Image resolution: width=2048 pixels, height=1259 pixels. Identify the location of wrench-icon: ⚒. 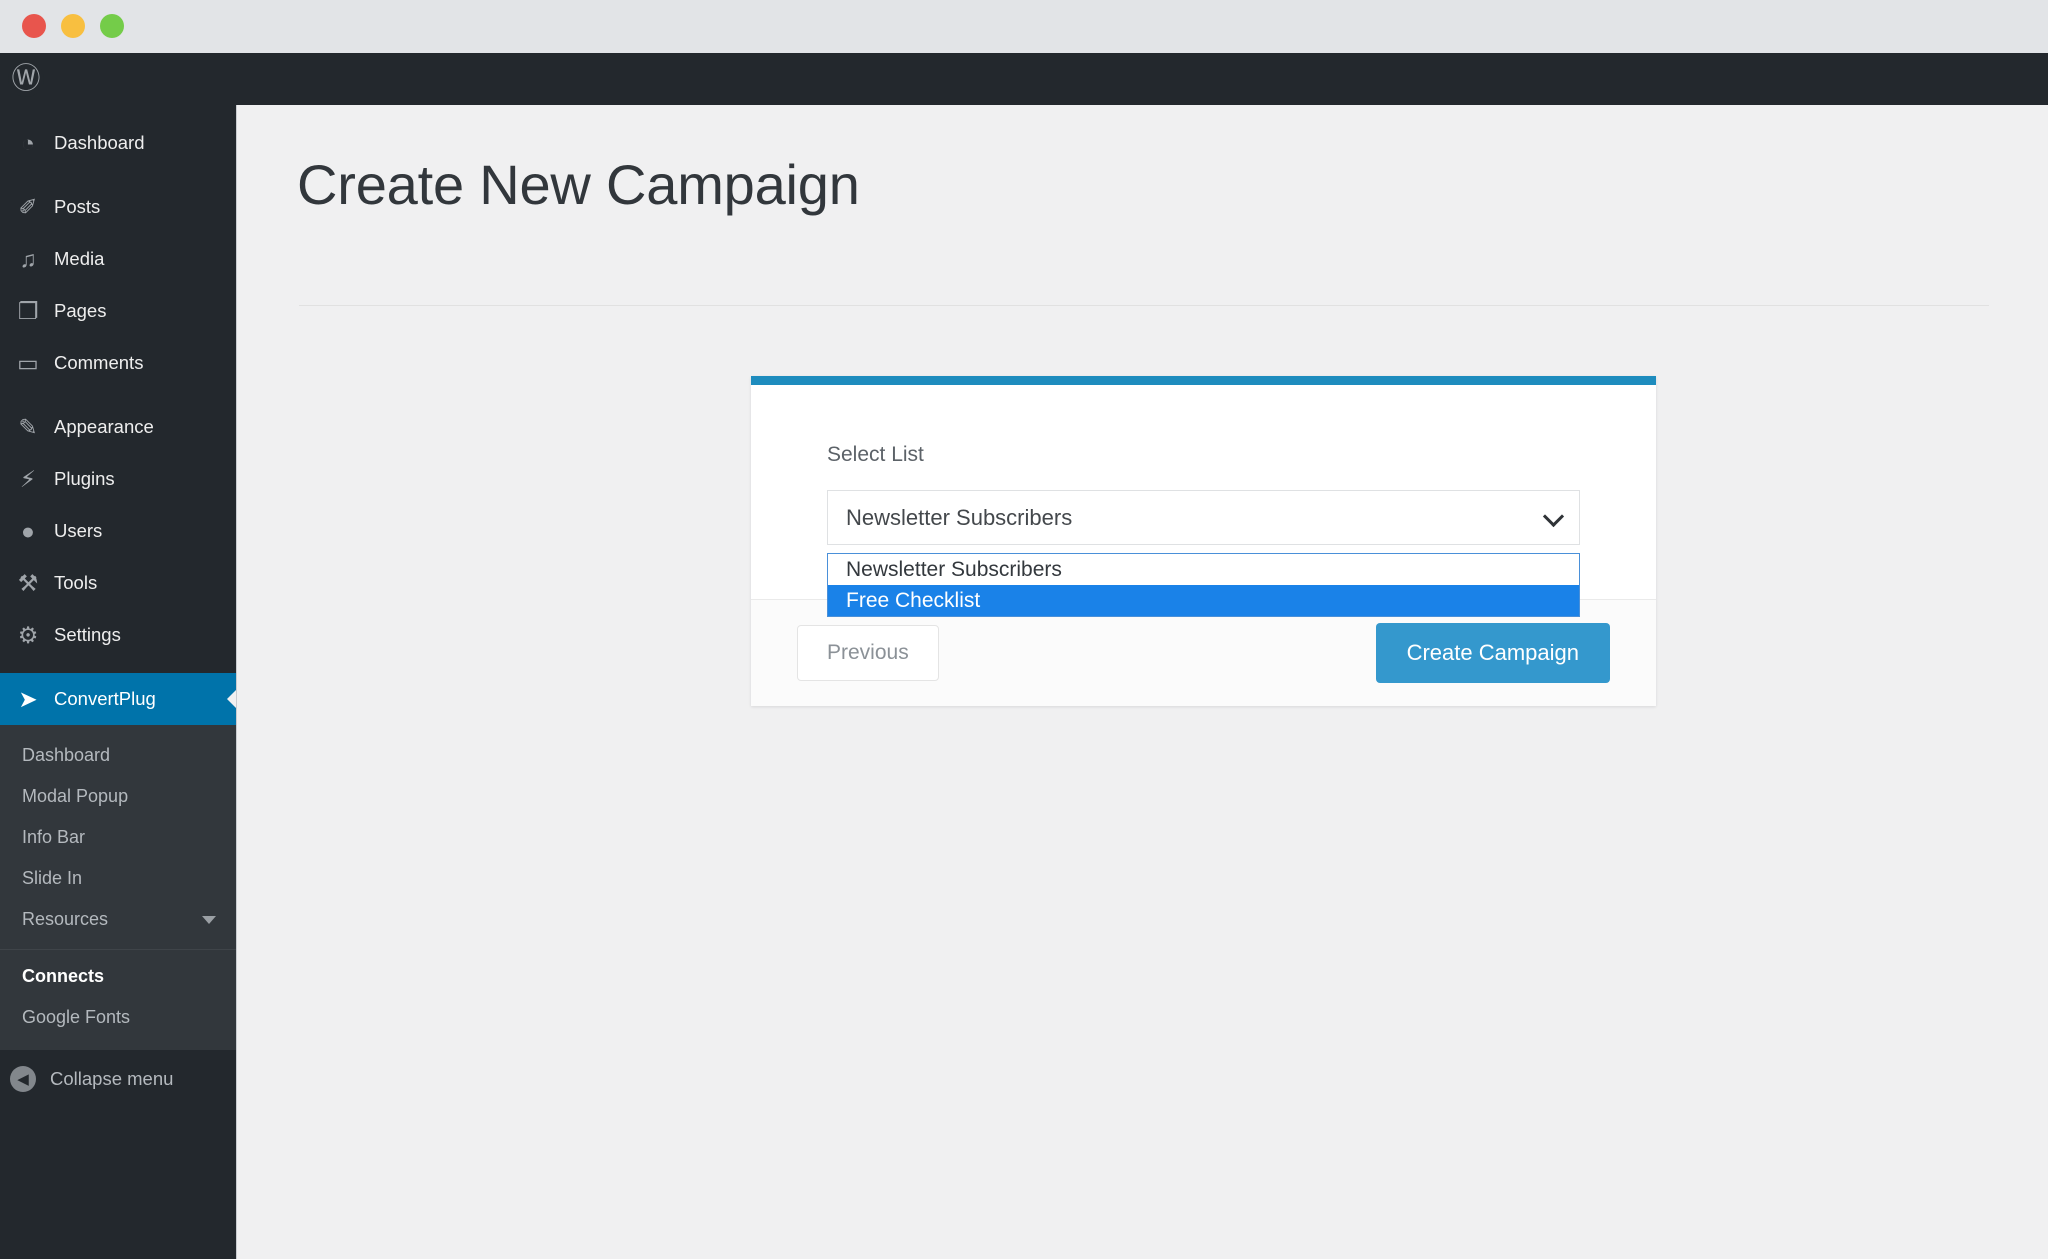
(28, 582).